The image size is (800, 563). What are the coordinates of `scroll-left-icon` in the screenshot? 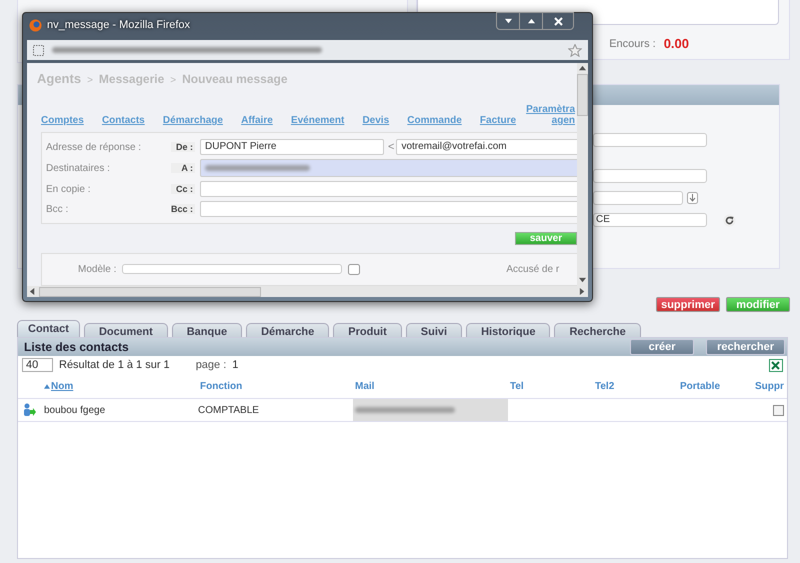 It's located at (32, 291).